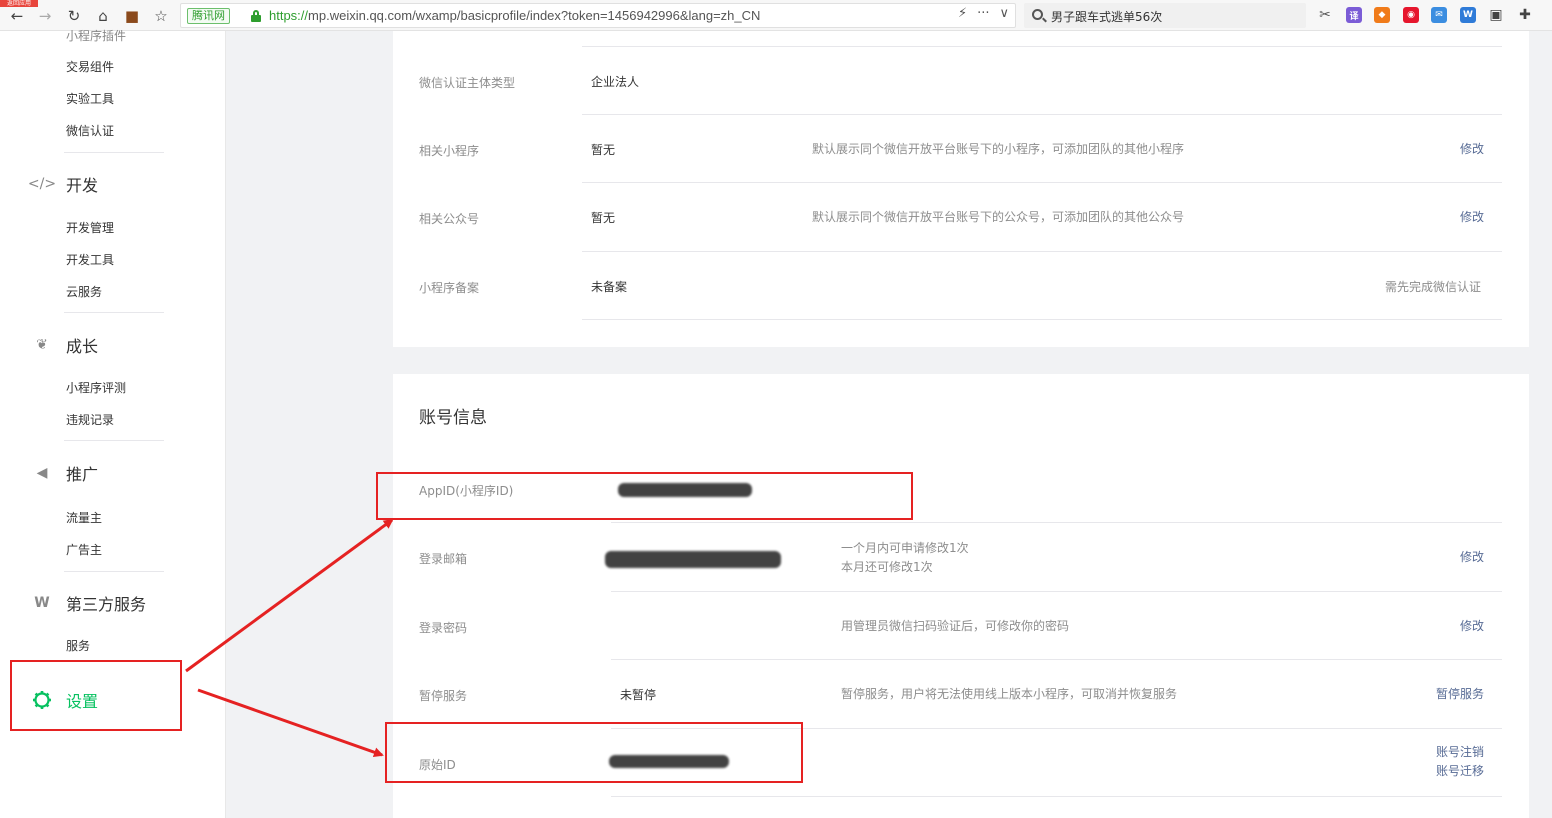 This screenshot has height=818, width=1552. What do you see at coordinates (74, 16) in the screenshot?
I see `reload-icon: ↻` at bounding box center [74, 16].